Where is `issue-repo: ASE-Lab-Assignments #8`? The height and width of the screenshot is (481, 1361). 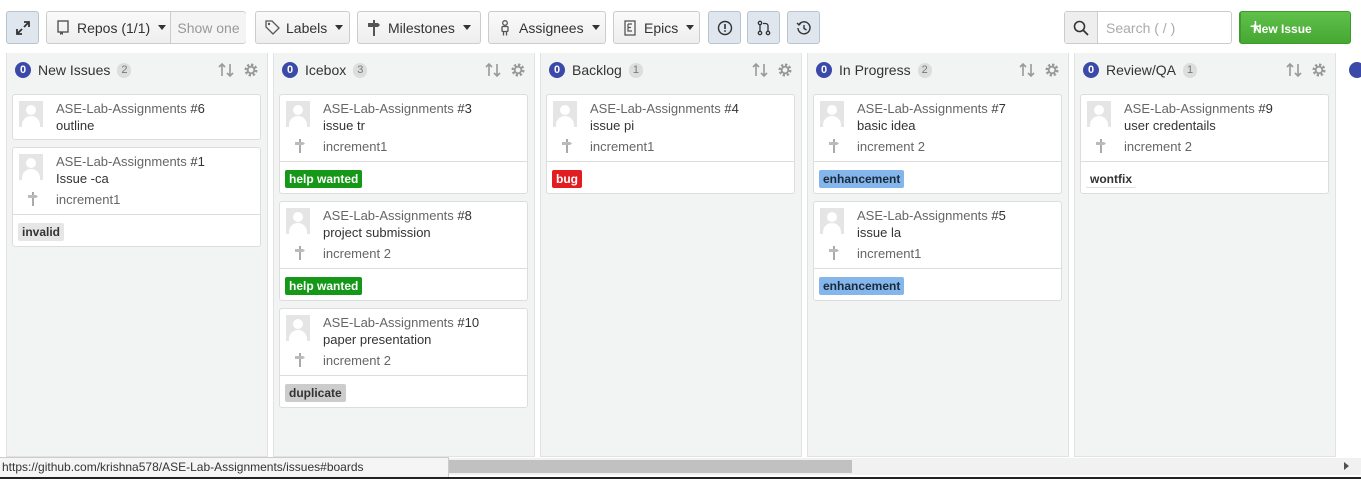
issue-repo: ASE-Lab-Assignments #8 is located at coordinates (397, 215).